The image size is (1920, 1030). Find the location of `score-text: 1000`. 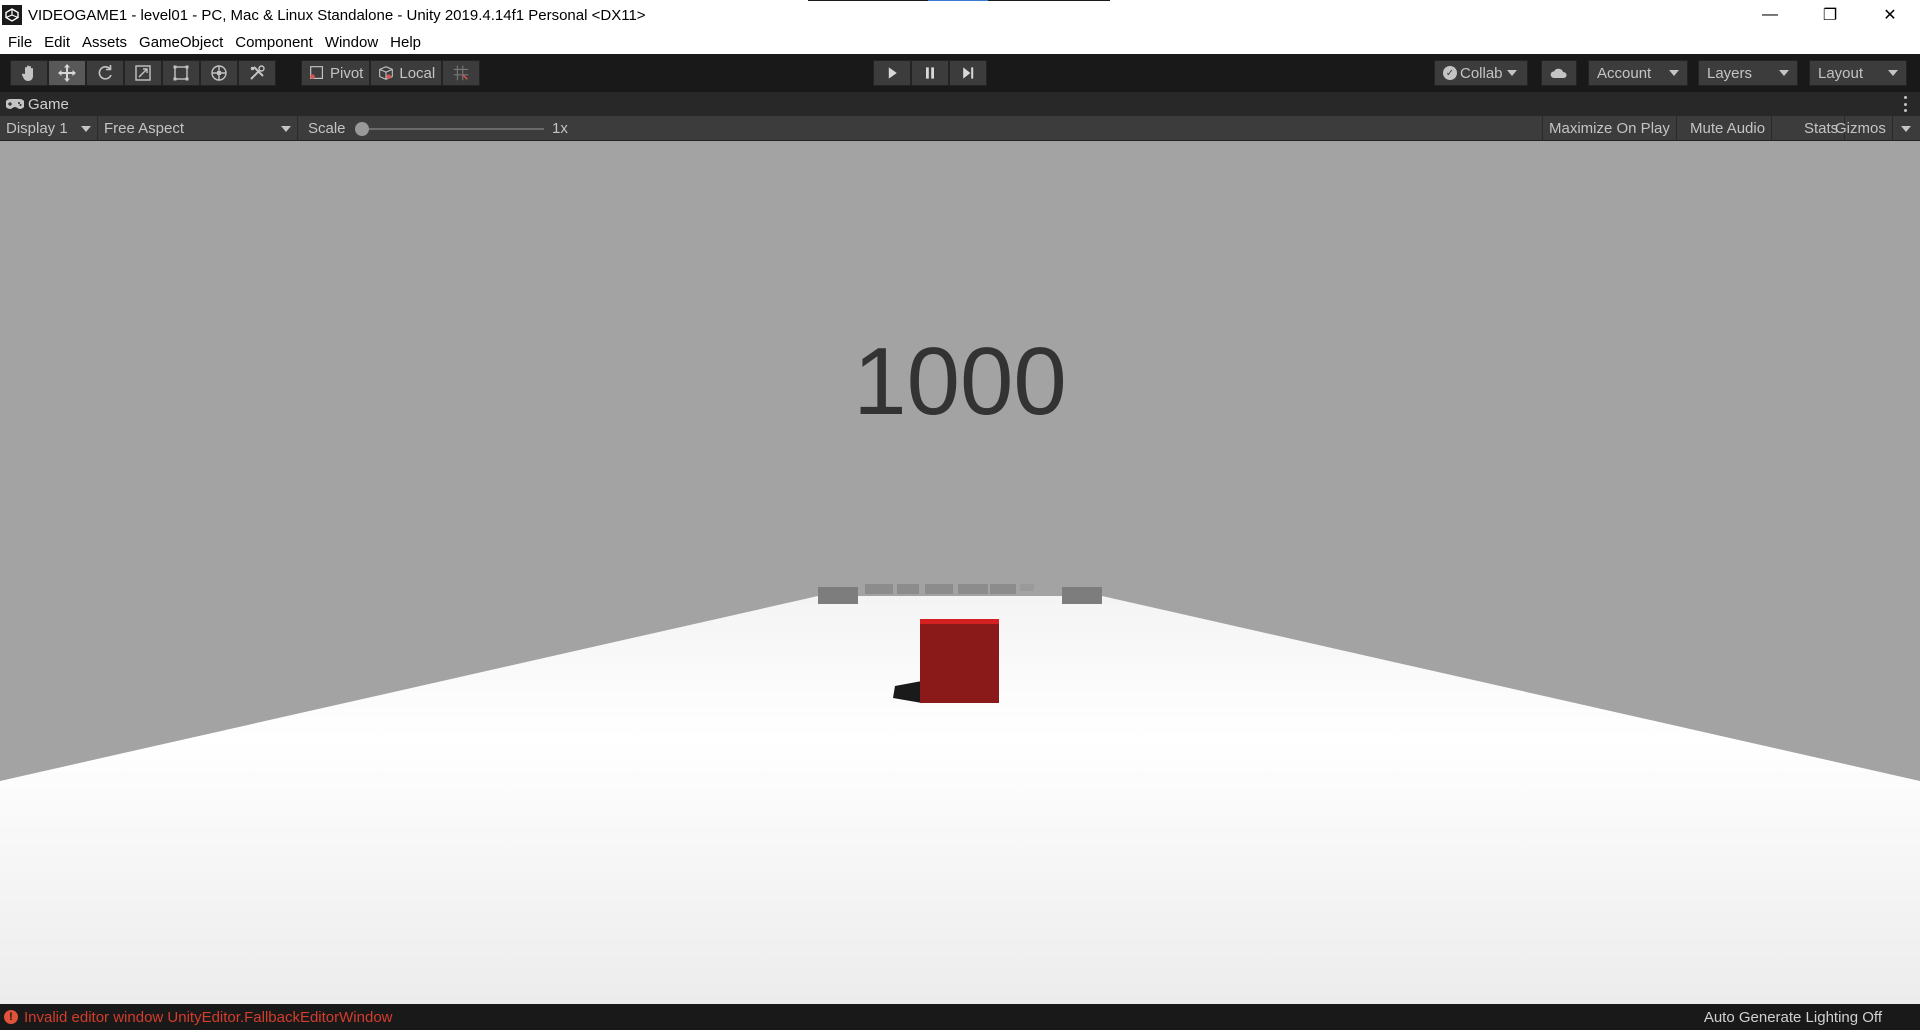

score-text: 1000 is located at coordinates (960, 381).